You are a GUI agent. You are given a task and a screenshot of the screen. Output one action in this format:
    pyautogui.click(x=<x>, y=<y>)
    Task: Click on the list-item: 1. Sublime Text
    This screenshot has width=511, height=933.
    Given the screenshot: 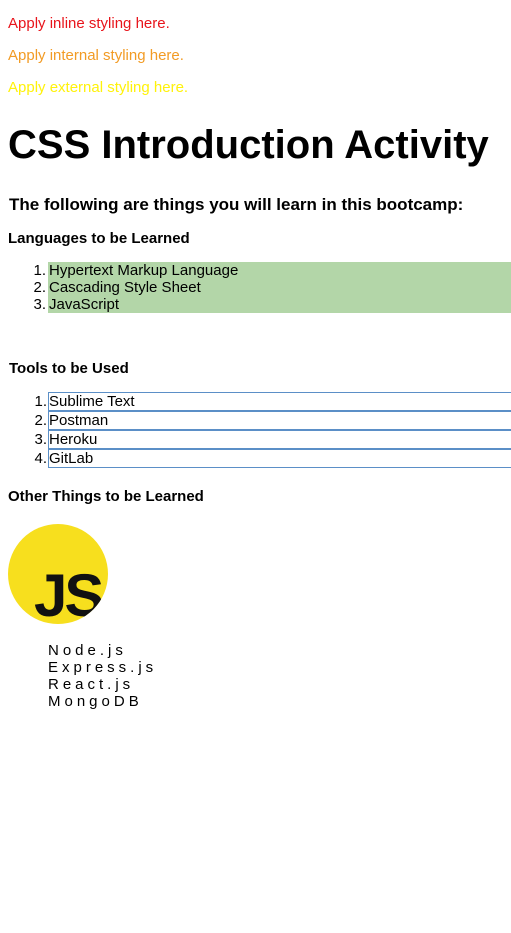 What is the action you would take?
    pyautogui.click(x=272, y=401)
    